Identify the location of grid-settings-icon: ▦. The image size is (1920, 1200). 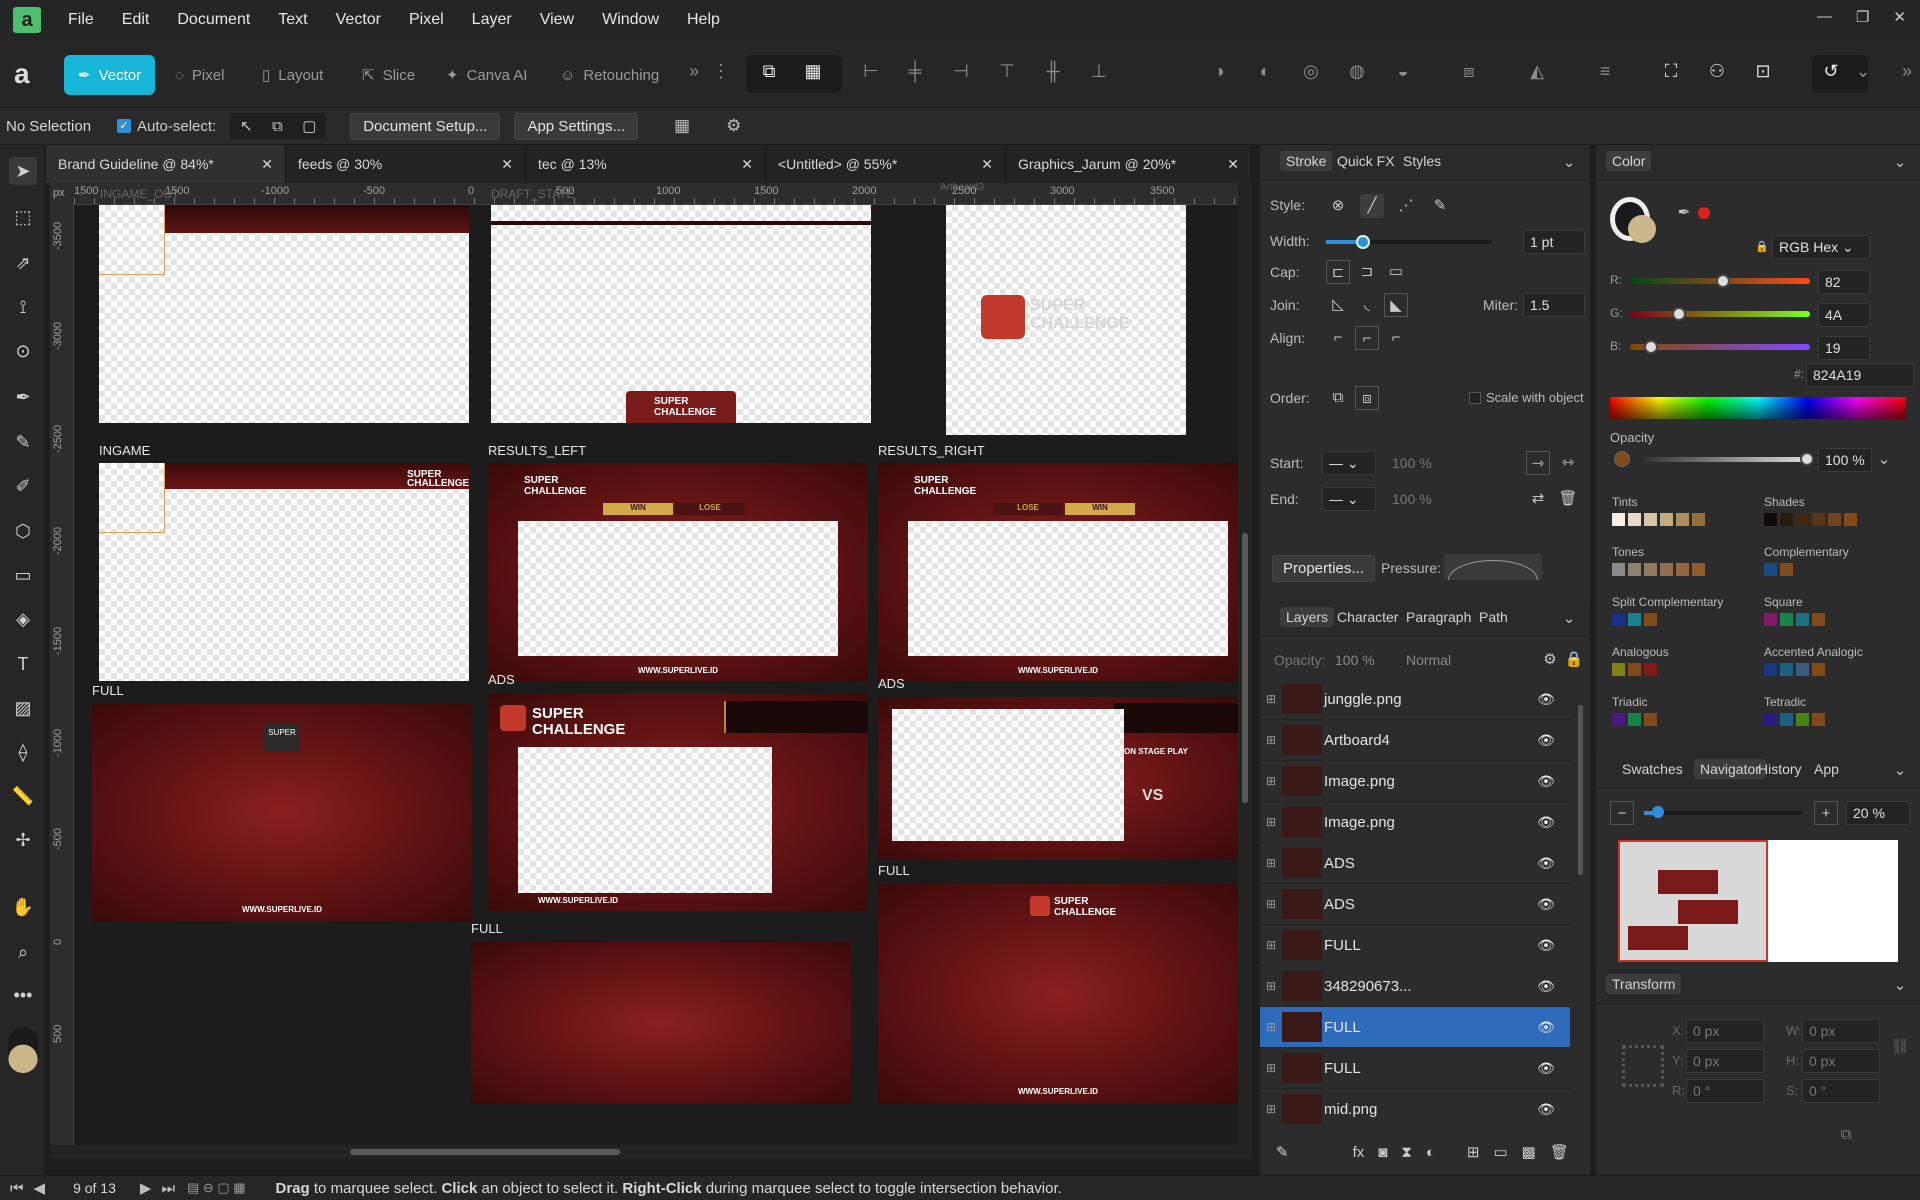
(682, 126).